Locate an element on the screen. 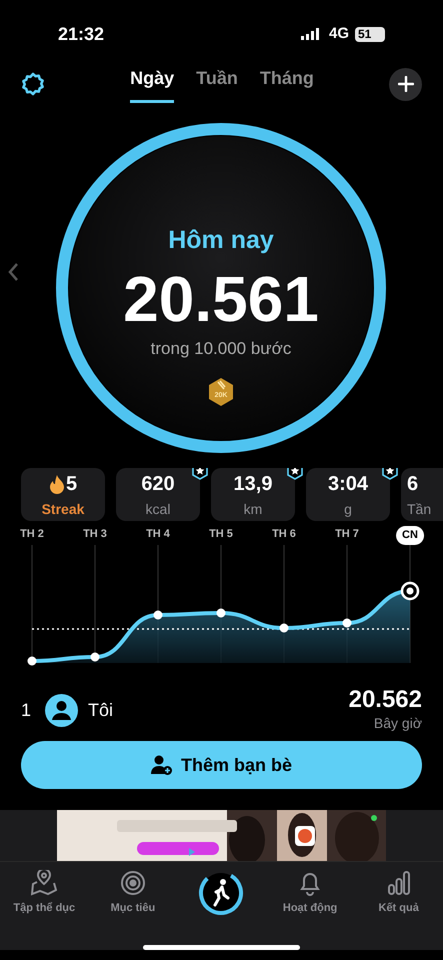  walking-icon is located at coordinates (221, 893).